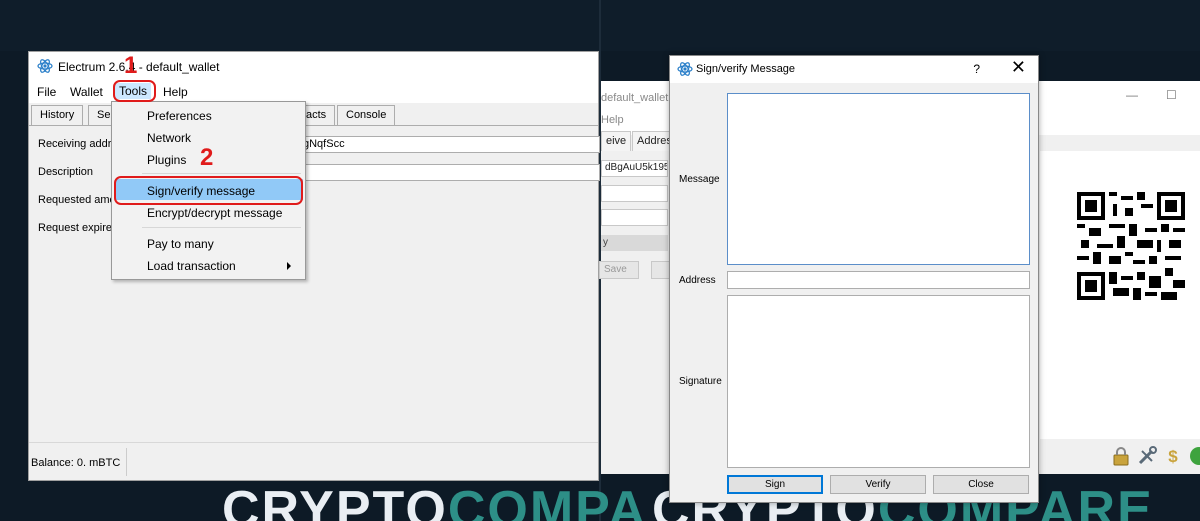  What do you see at coordinates (180, 244) in the screenshot?
I see `menu-item-pay-to-many: Pay to many` at bounding box center [180, 244].